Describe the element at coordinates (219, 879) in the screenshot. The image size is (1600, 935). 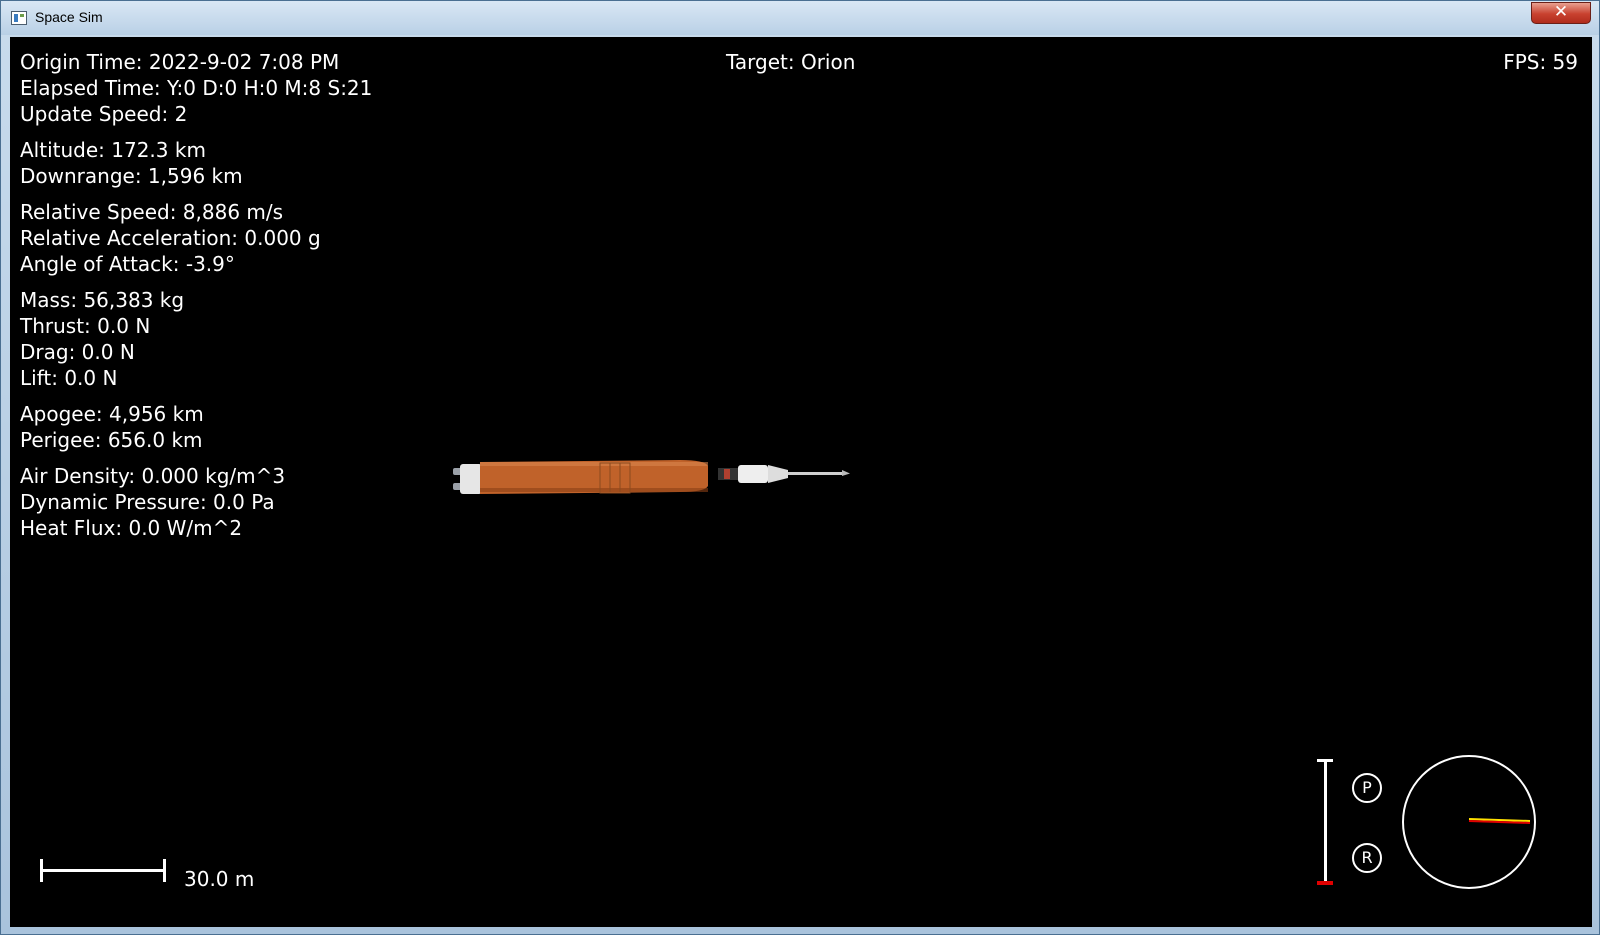
I see `scale-label: 30.0 m` at that location.